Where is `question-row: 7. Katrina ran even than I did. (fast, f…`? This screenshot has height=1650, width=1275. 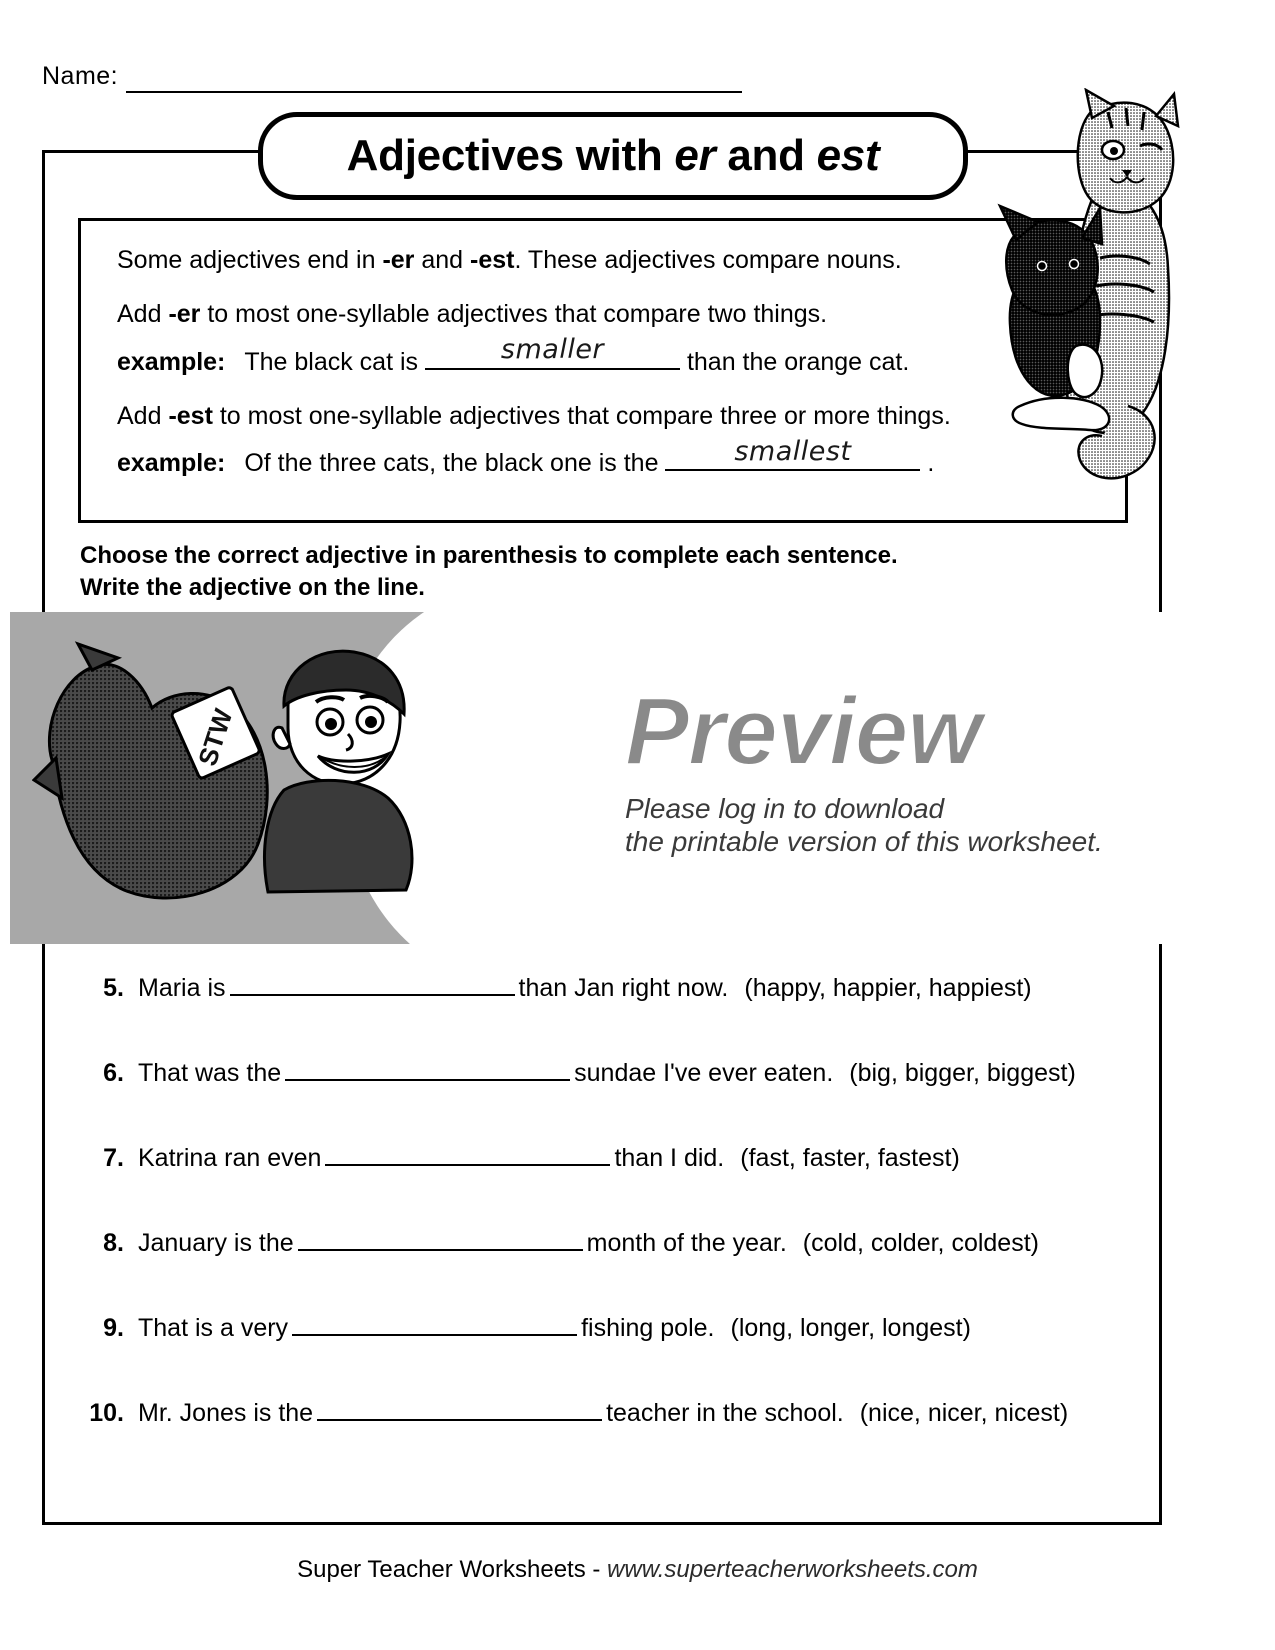 question-row: 7. Katrina ran even than I did. (fast, f… is located at coordinates (608, 1180).